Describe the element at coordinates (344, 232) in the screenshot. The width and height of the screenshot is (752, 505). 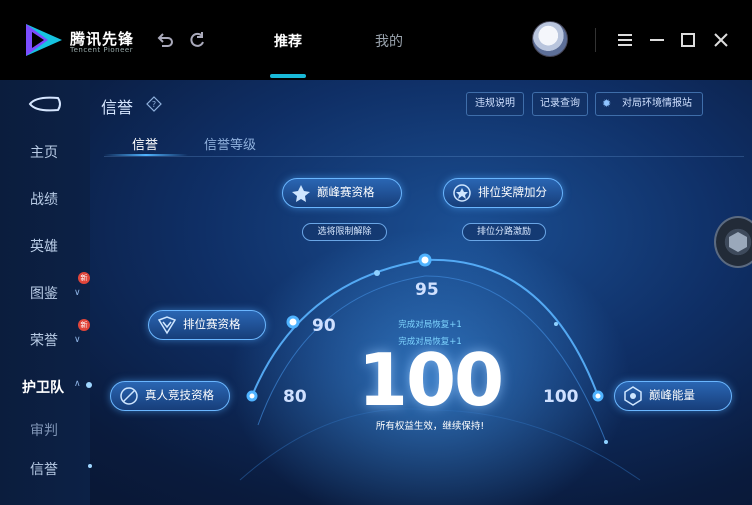
I see `peak-sub-pill: 选将限制解除` at that location.